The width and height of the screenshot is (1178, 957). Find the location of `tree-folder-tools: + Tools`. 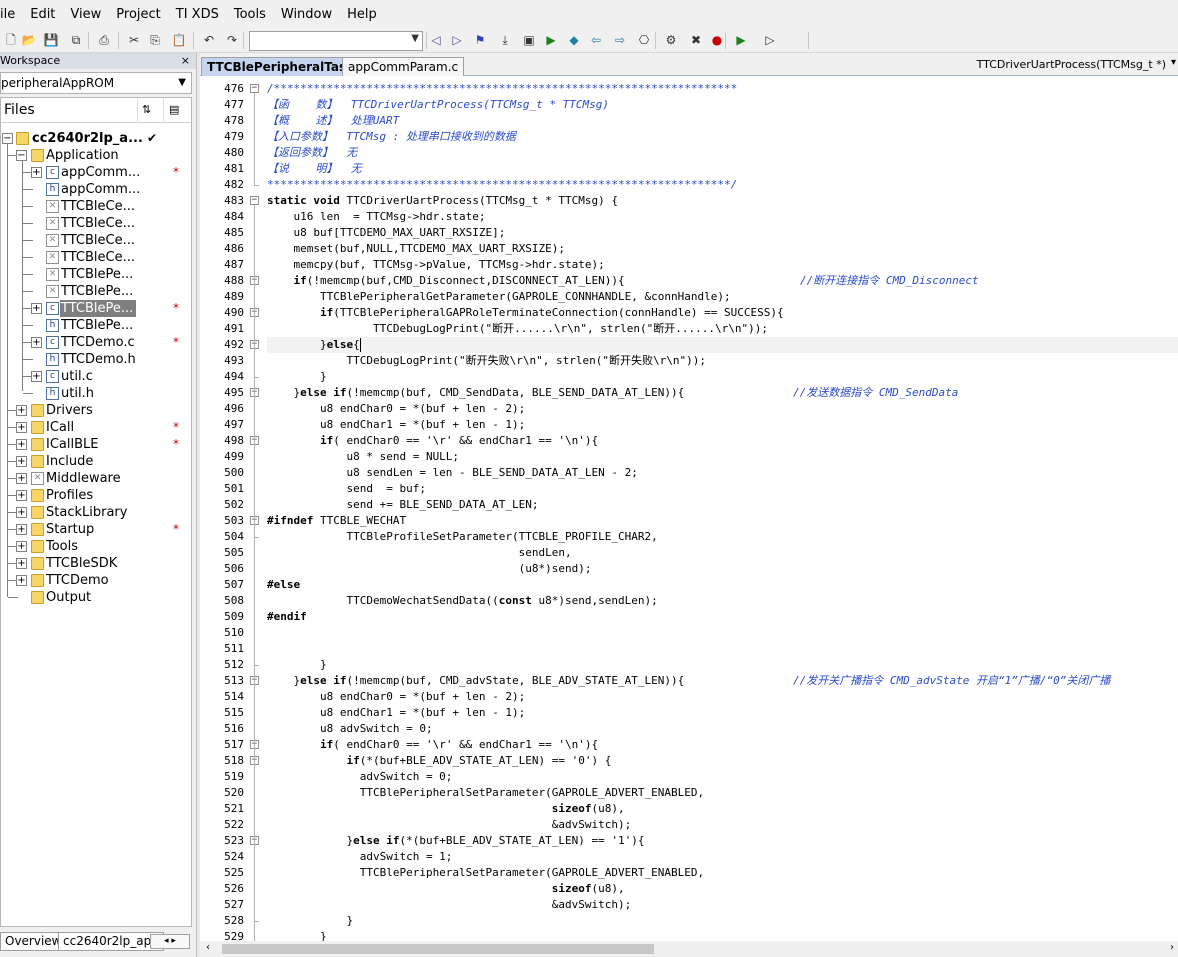

tree-folder-tools: + Tools is located at coordinates (96, 546).